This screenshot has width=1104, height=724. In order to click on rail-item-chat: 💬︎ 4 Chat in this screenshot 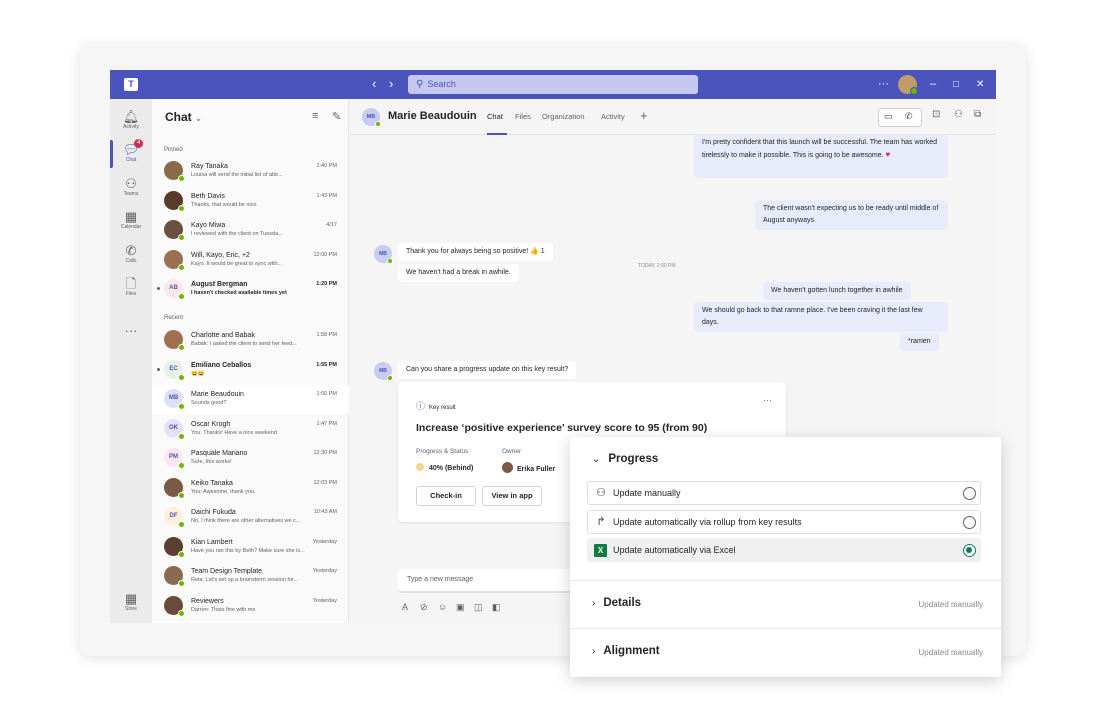, I will do `click(131, 151)`.